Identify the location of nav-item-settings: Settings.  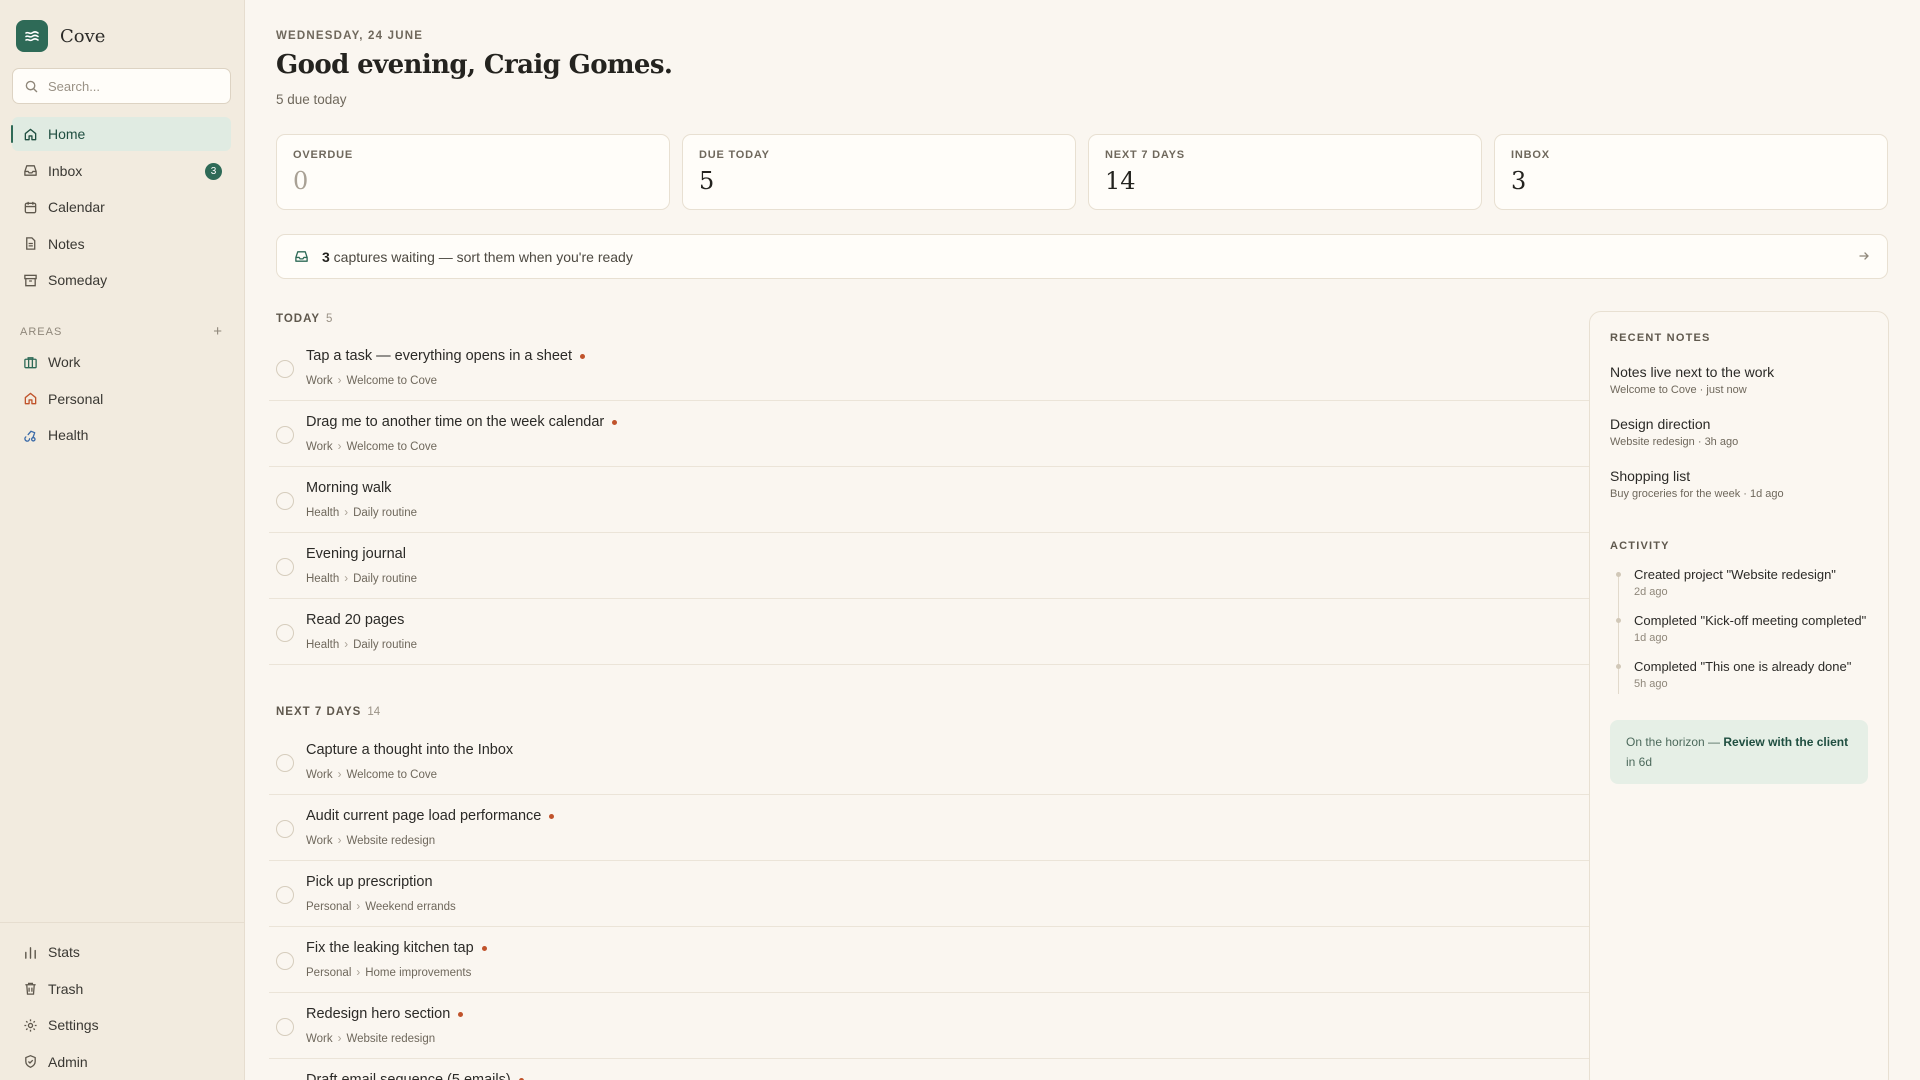
(122, 1025).